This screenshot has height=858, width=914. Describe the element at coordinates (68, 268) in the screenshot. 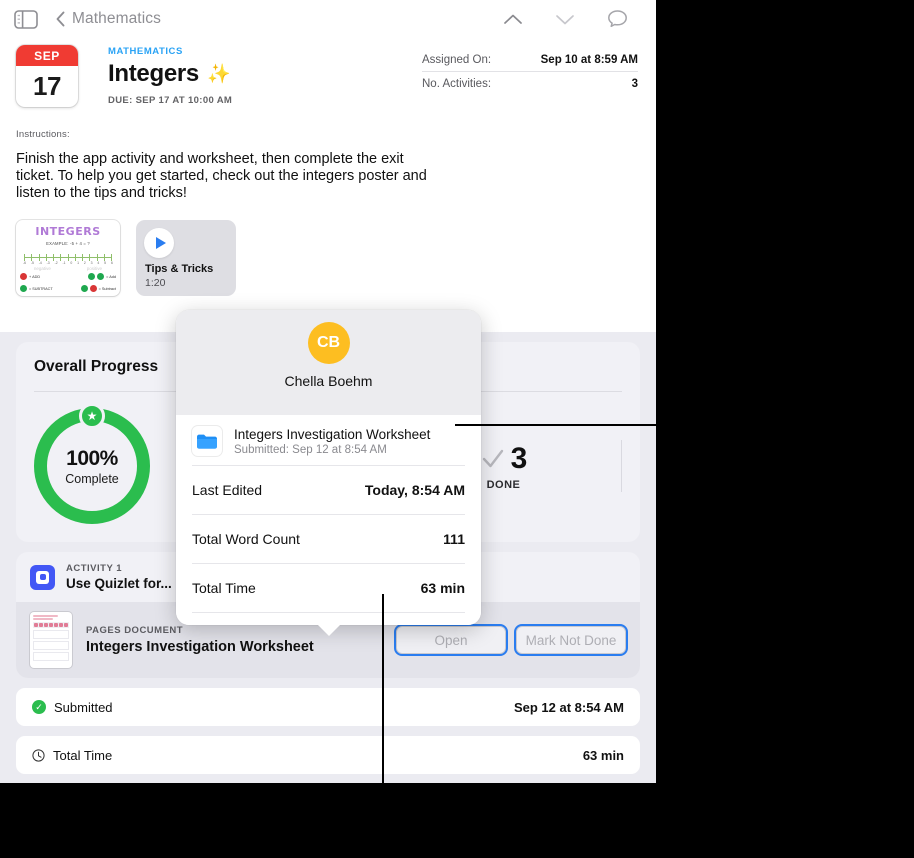

I see `poster-captions: negative positive` at that location.